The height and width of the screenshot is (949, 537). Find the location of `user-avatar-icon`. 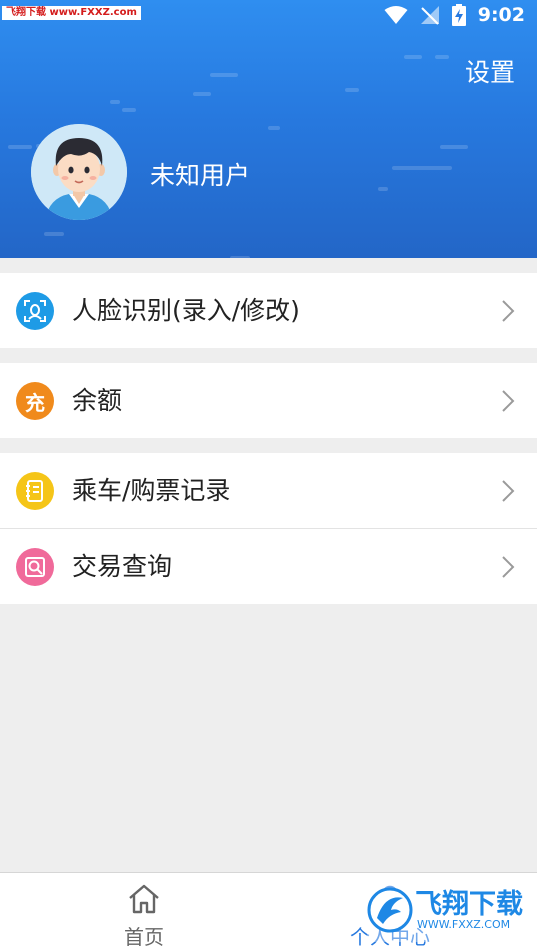

user-avatar-icon is located at coordinates (79, 172).